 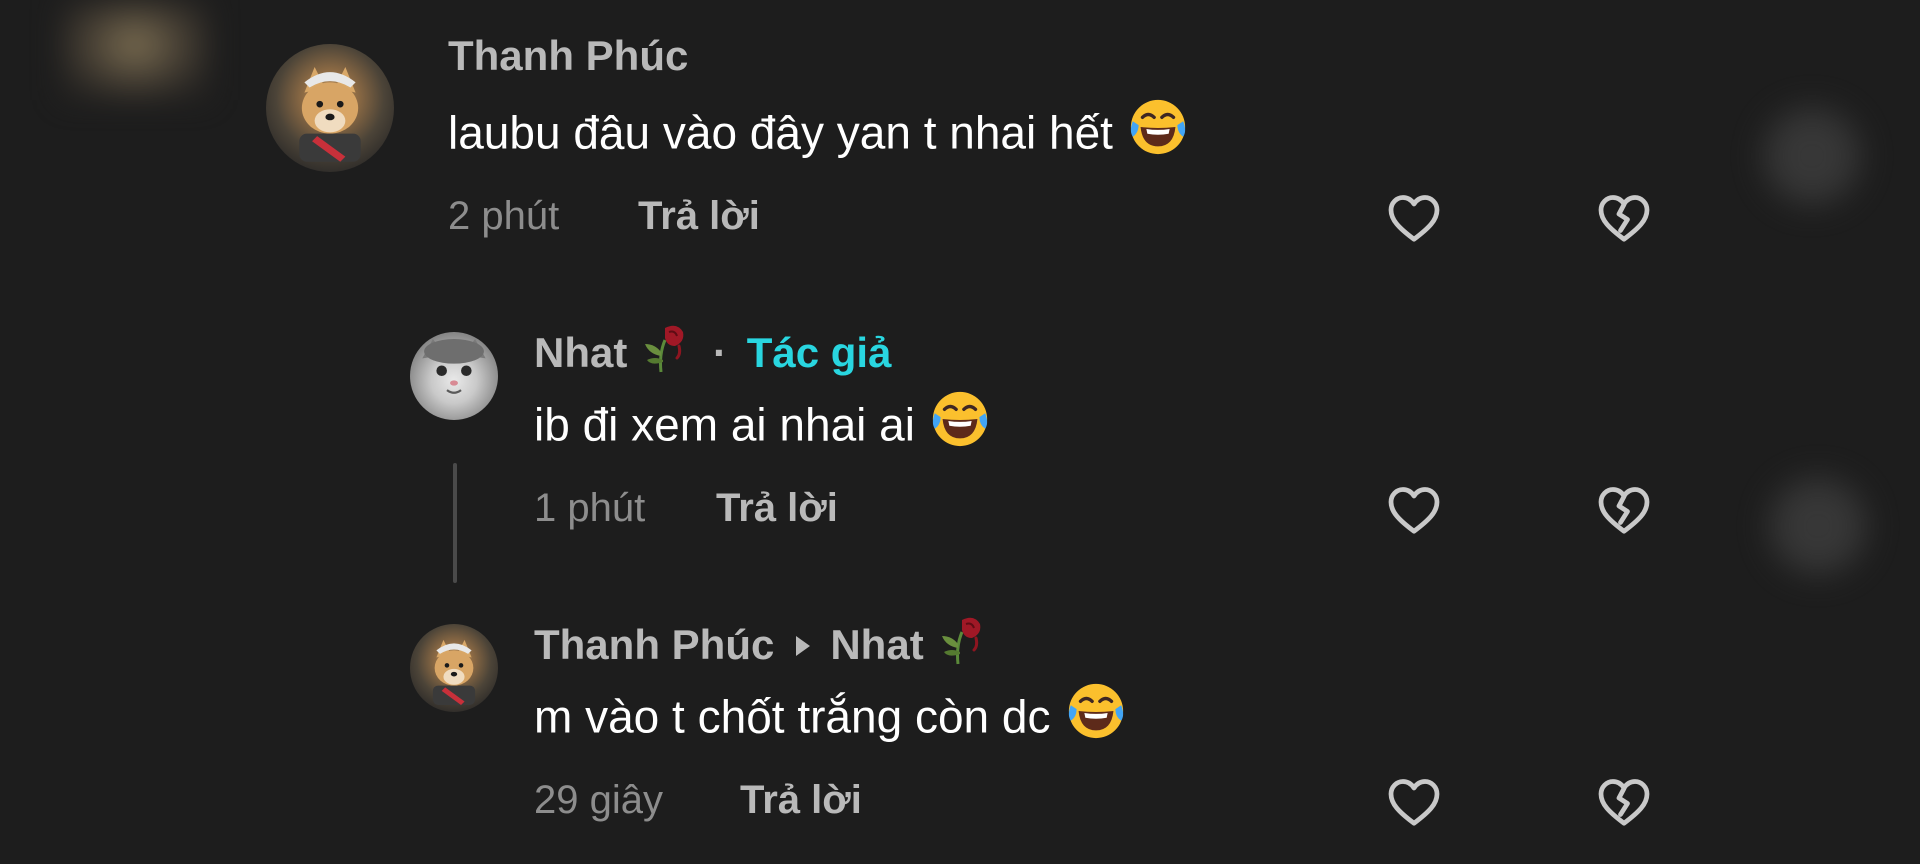 What do you see at coordinates (830, 720) in the screenshot?
I see `comment-text: m vào t chốt trắng còn dc` at bounding box center [830, 720].